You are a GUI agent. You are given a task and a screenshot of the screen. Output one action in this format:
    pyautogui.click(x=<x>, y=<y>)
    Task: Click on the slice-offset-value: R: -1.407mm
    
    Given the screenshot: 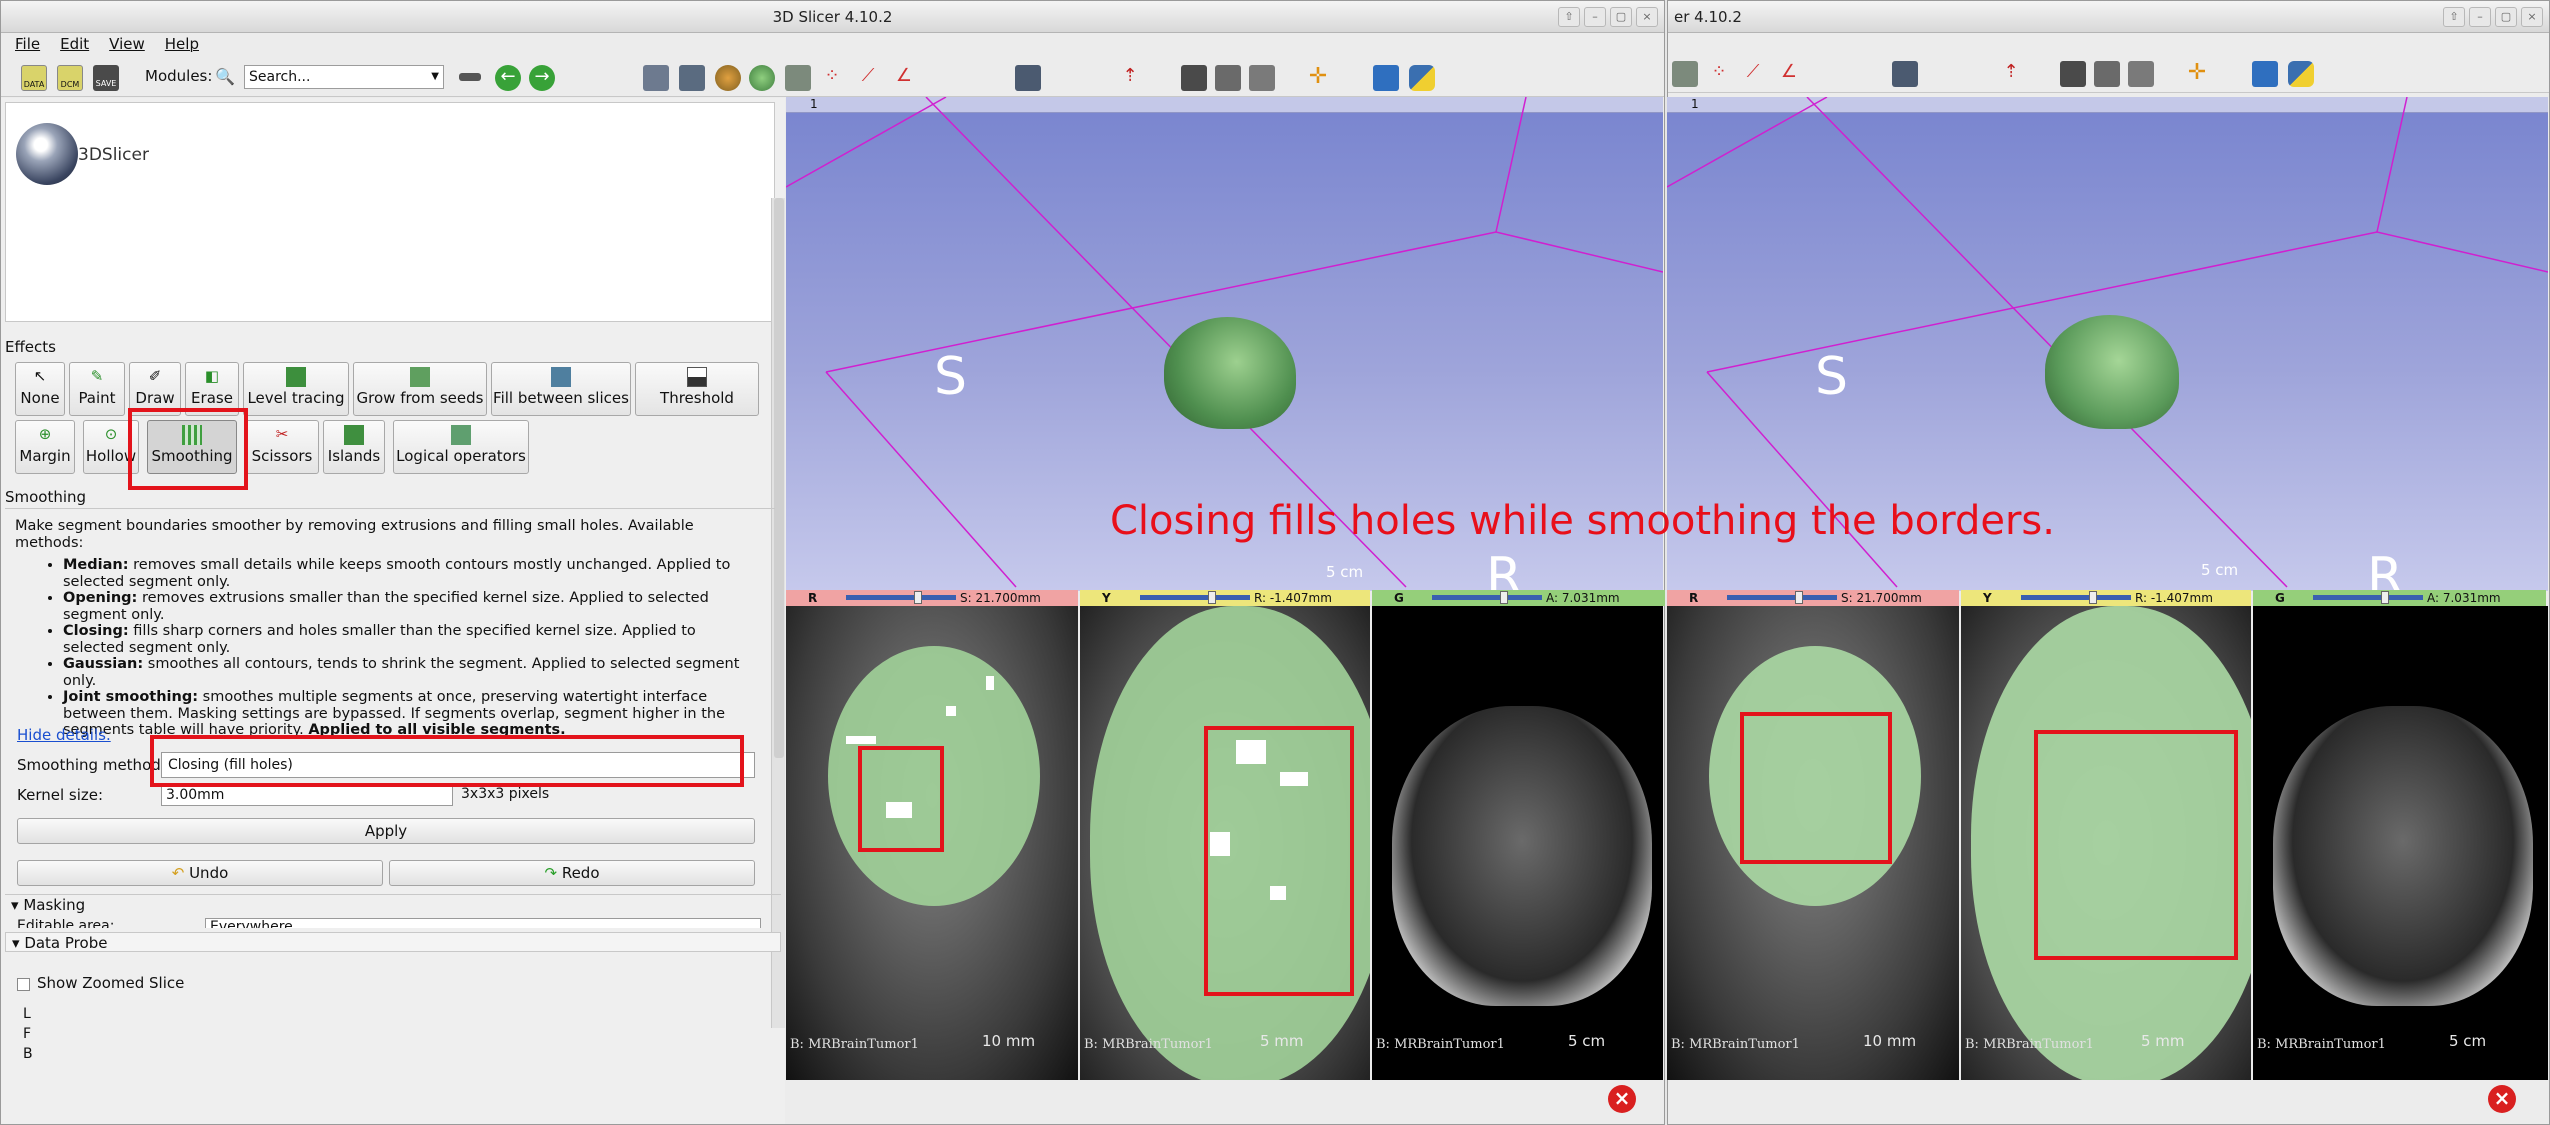 What is the action you would take?
    pyautogui.click(x=2174, y=598)
    